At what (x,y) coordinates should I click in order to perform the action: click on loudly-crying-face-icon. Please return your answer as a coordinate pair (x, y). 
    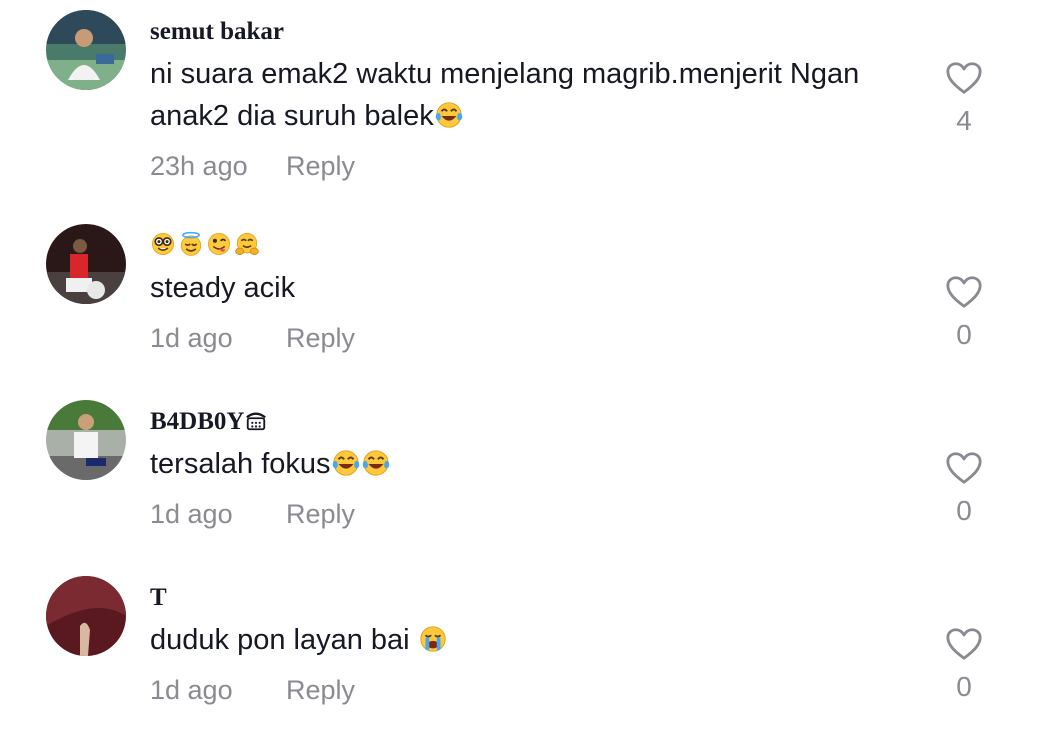
    Looking at the image, I should click on (433, 639).